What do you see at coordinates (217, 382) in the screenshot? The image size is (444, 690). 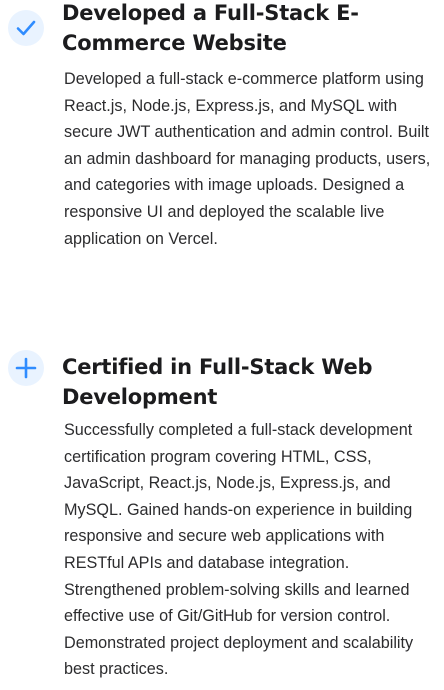 I see `item-title: Certified in Full-Stack Web Development` at bounding box center [217, 382].